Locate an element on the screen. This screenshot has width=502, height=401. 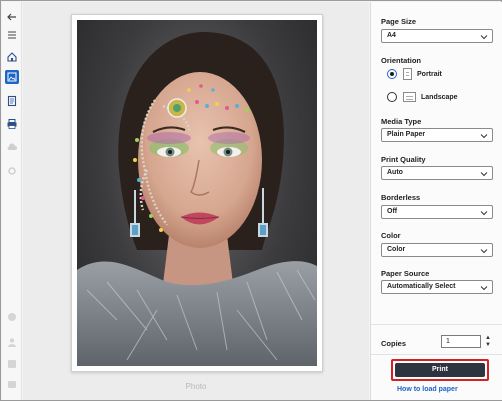
copies-increment-button: ▲ is located at coordinates (488, 338).